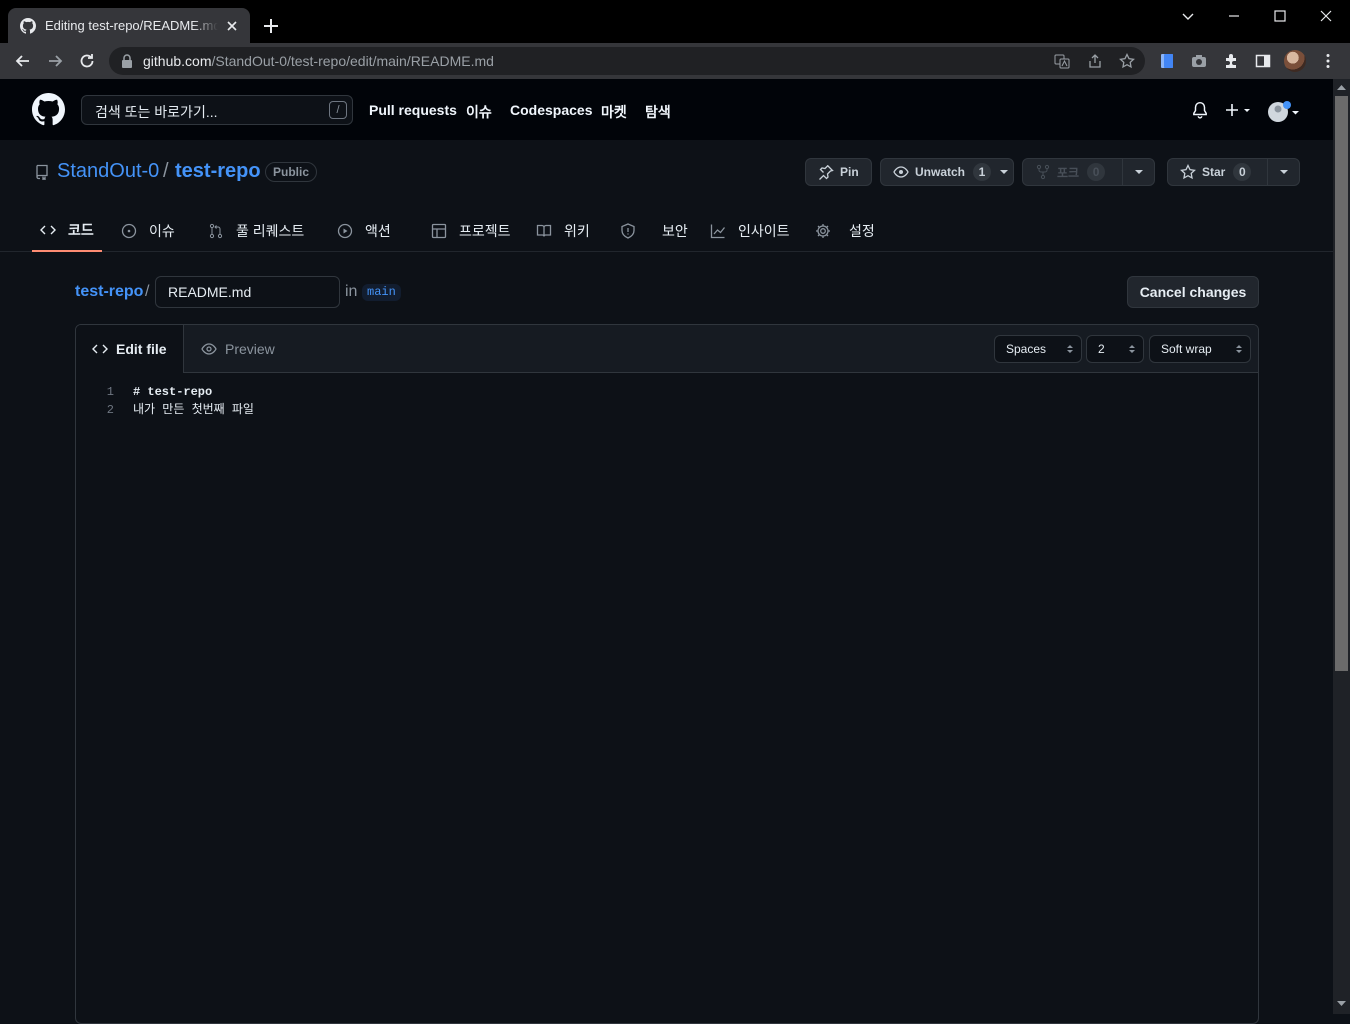  What do you see at coordinates (55, 61) in the screenshot?
I see `forward-icon` at bounding box center [55, 61].